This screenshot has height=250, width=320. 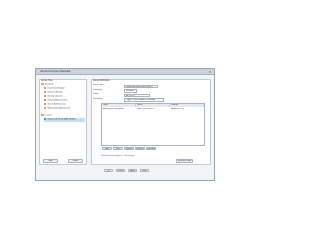 What do you see at coordinates (99, 85) in the screenshot?
I see `group-name-label: Group name:` at bounding box center [99, 85].